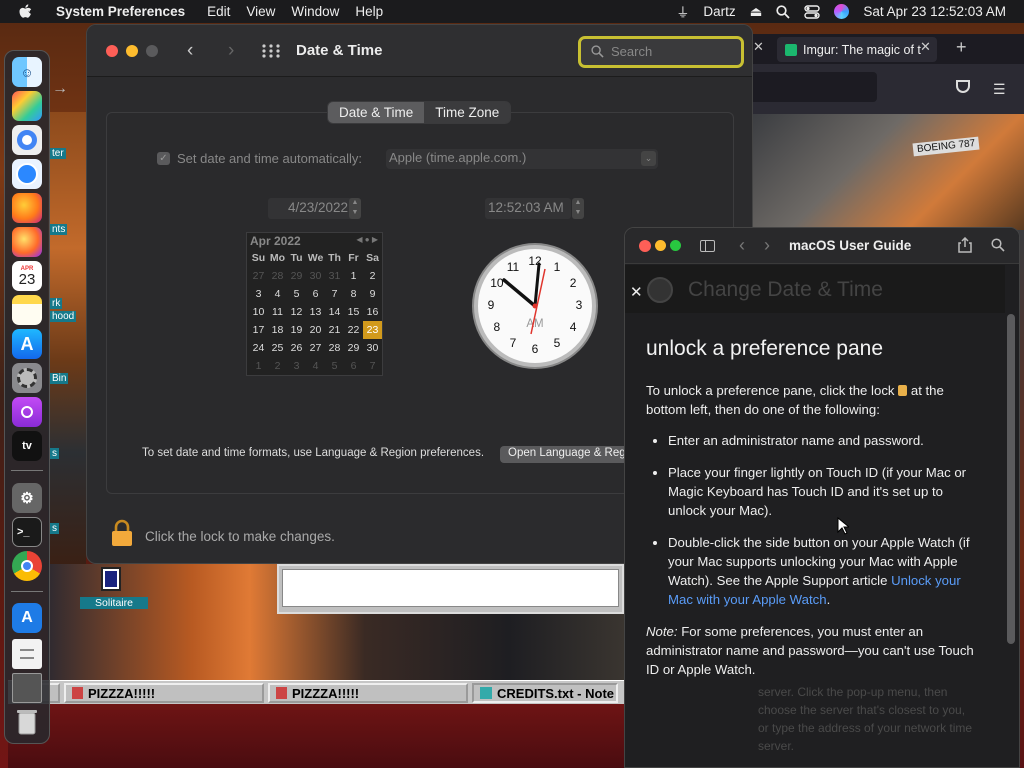  I want to click on calendar-day: 16, so click(372, 312).